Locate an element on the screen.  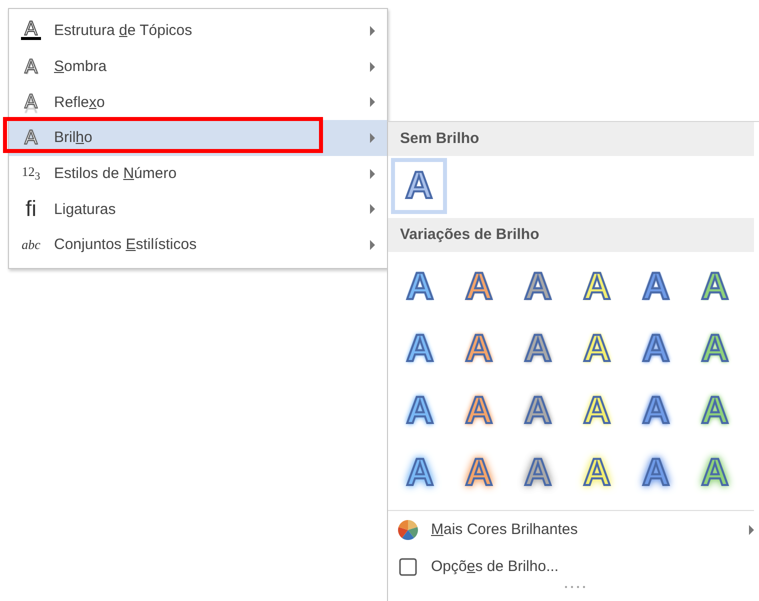
section-heading: Sem Brilho is located at coordinates (571, 139).